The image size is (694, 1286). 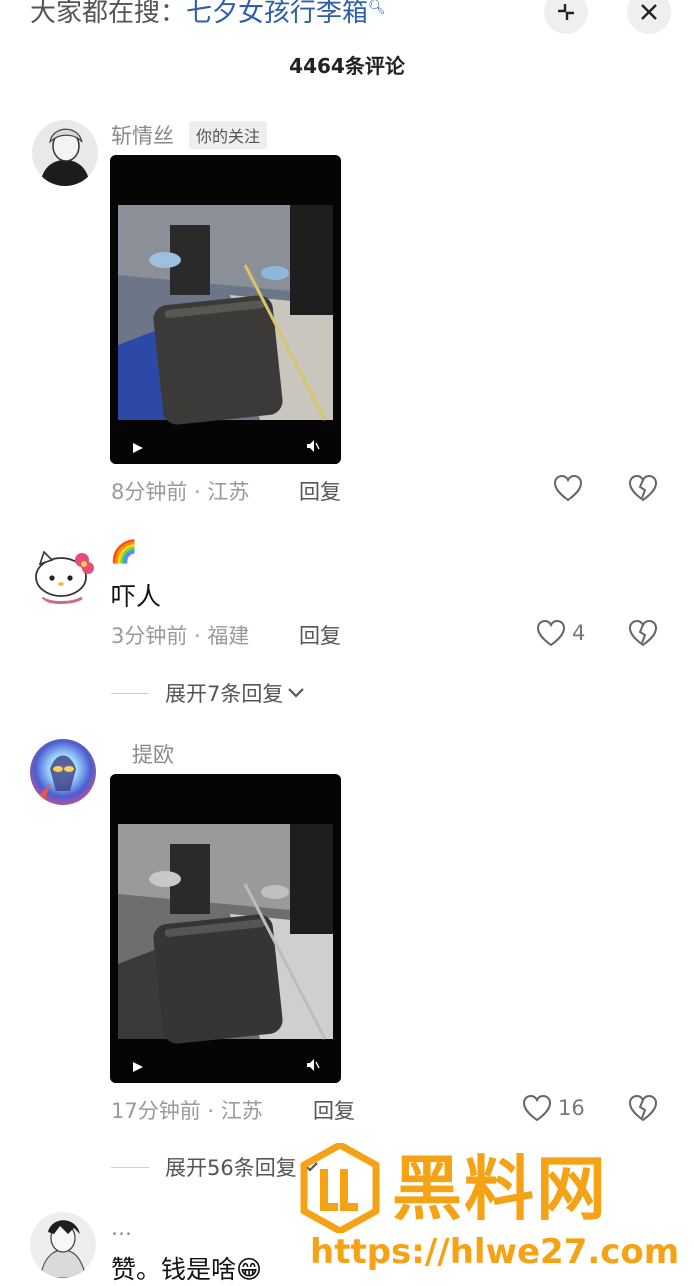 What do you see at coordinates (187, 1269) in the screenshot?
I see `comment-text: 赞。钱是啥😁` at bounding box center [187, 1269].